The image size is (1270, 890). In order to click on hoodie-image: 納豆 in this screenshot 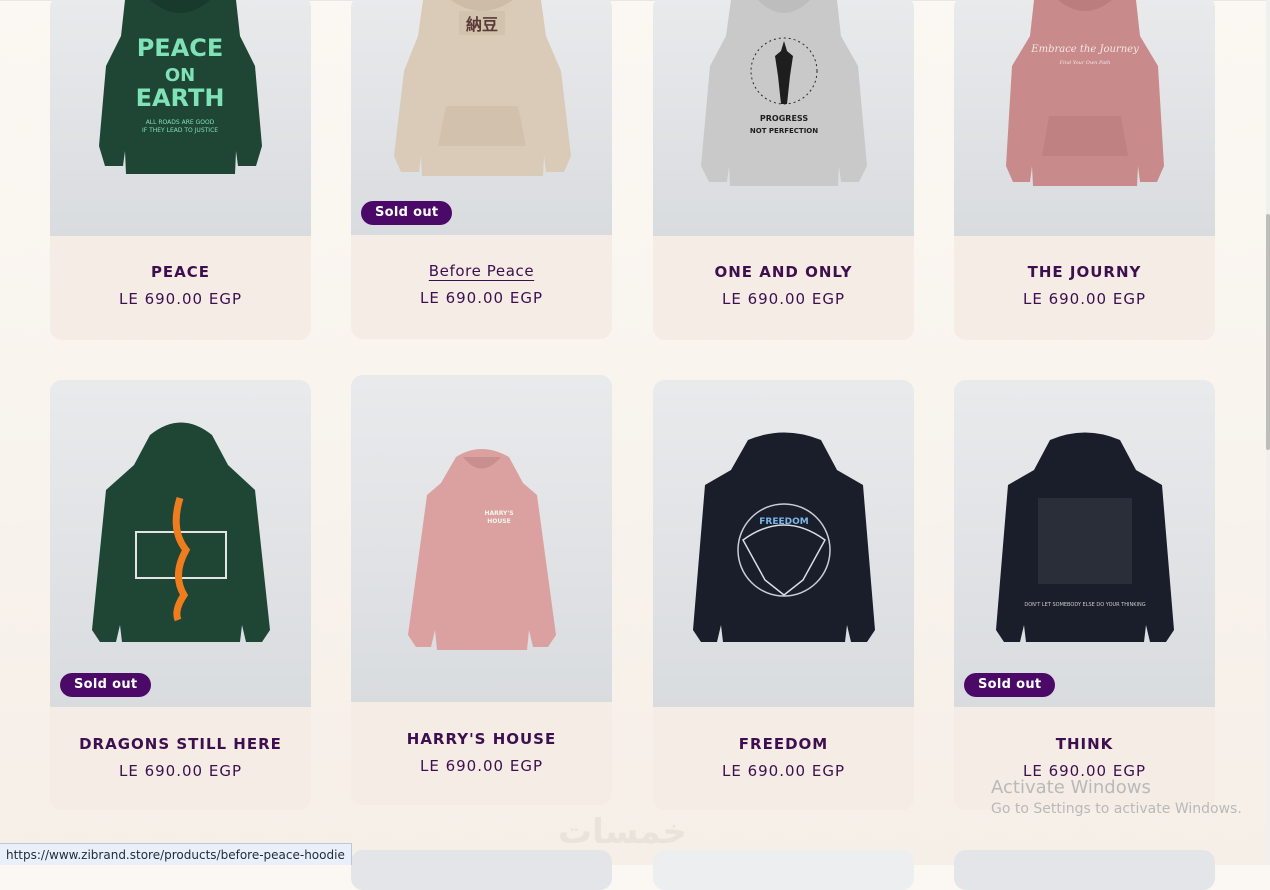, I will do `click(482, 88)`.